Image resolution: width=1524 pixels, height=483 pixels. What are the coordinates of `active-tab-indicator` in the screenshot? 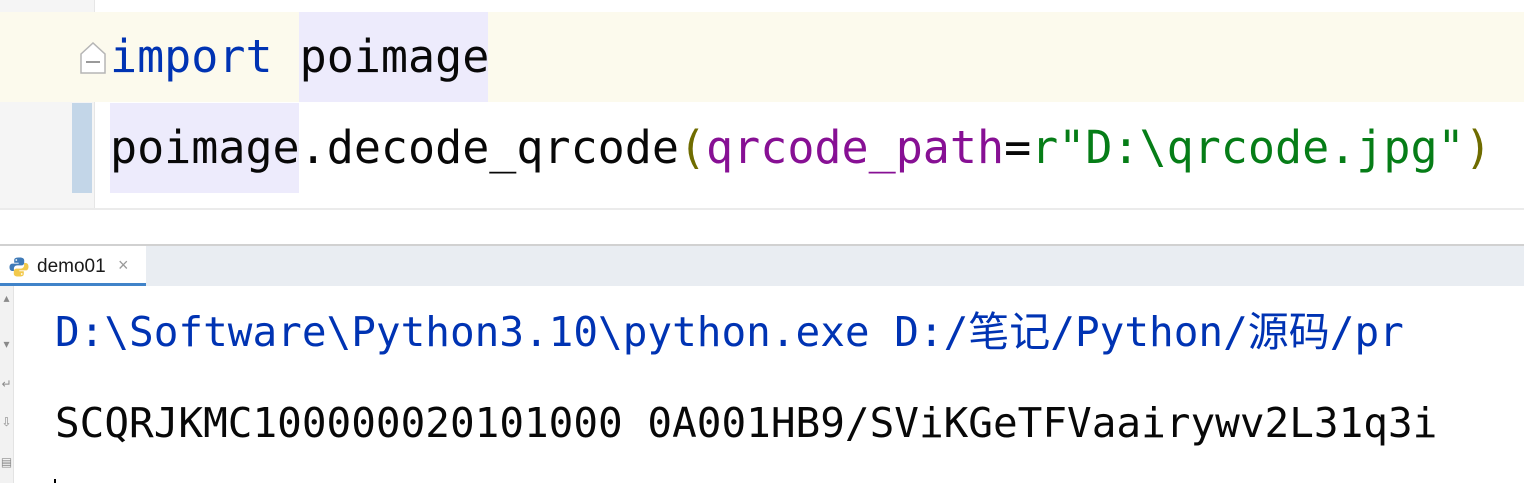 It's located at (73, 284).